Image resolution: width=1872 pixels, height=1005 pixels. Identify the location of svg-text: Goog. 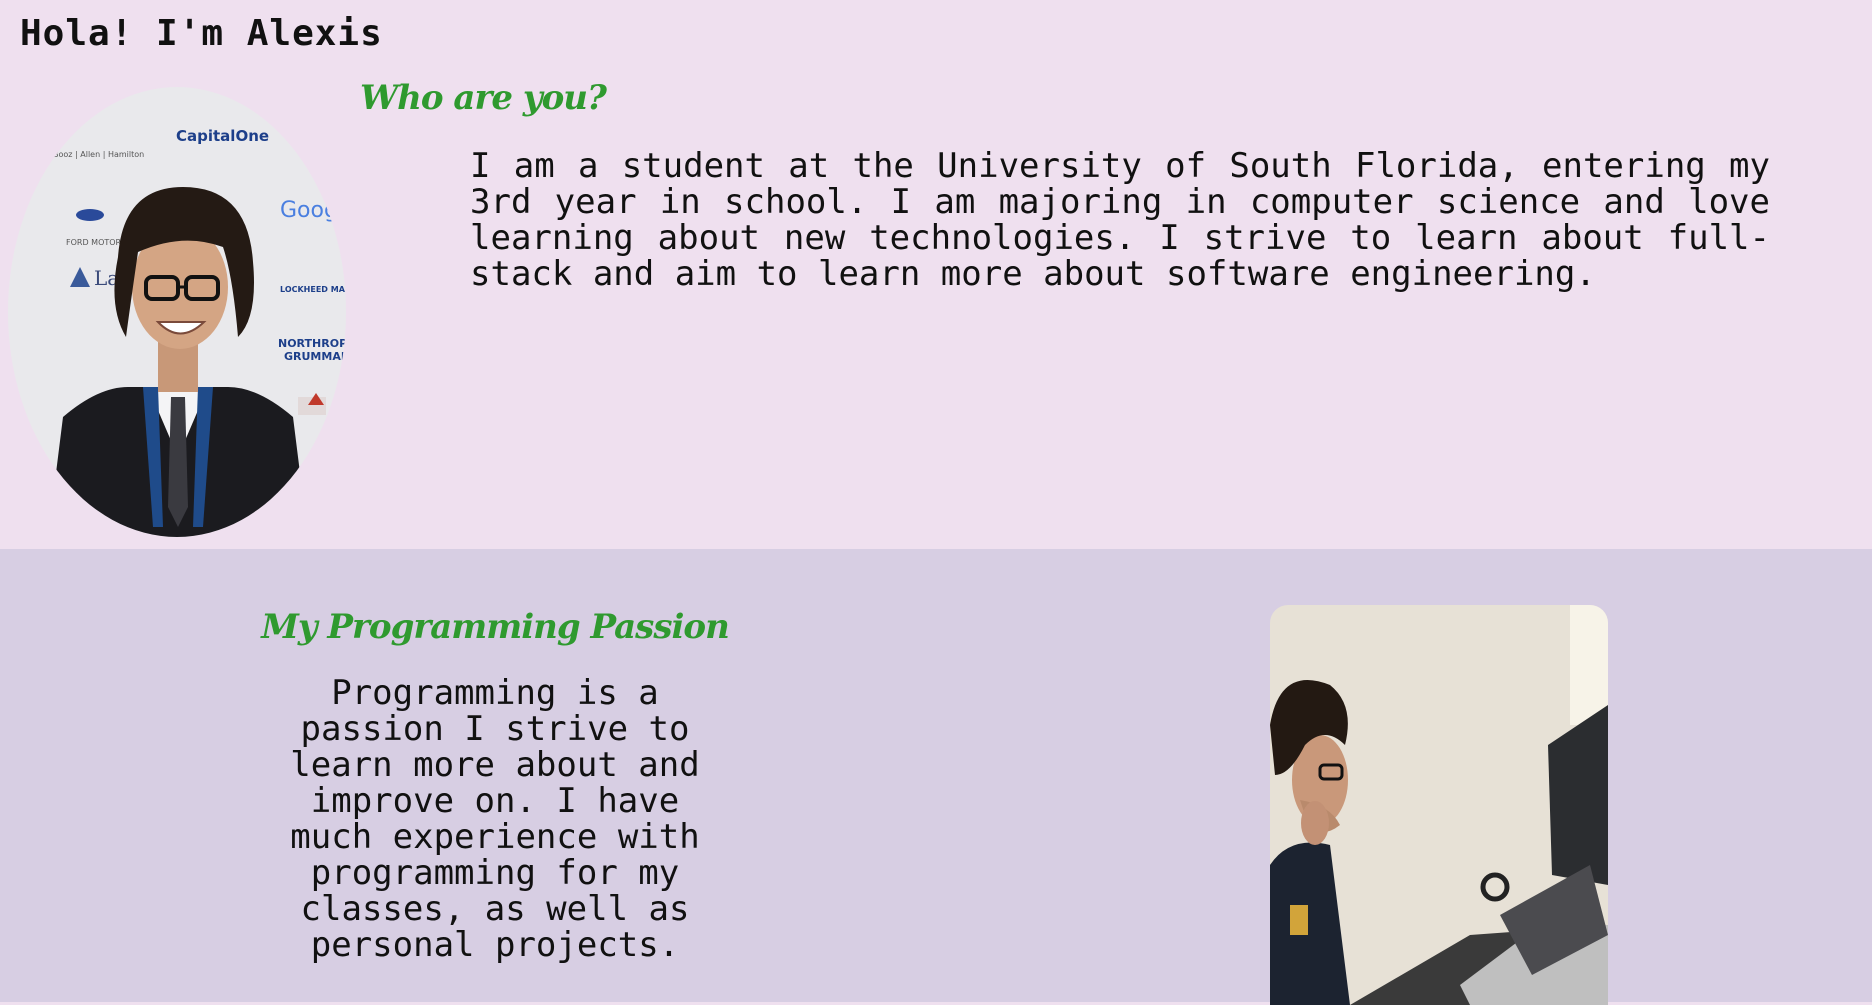
(309, 210).